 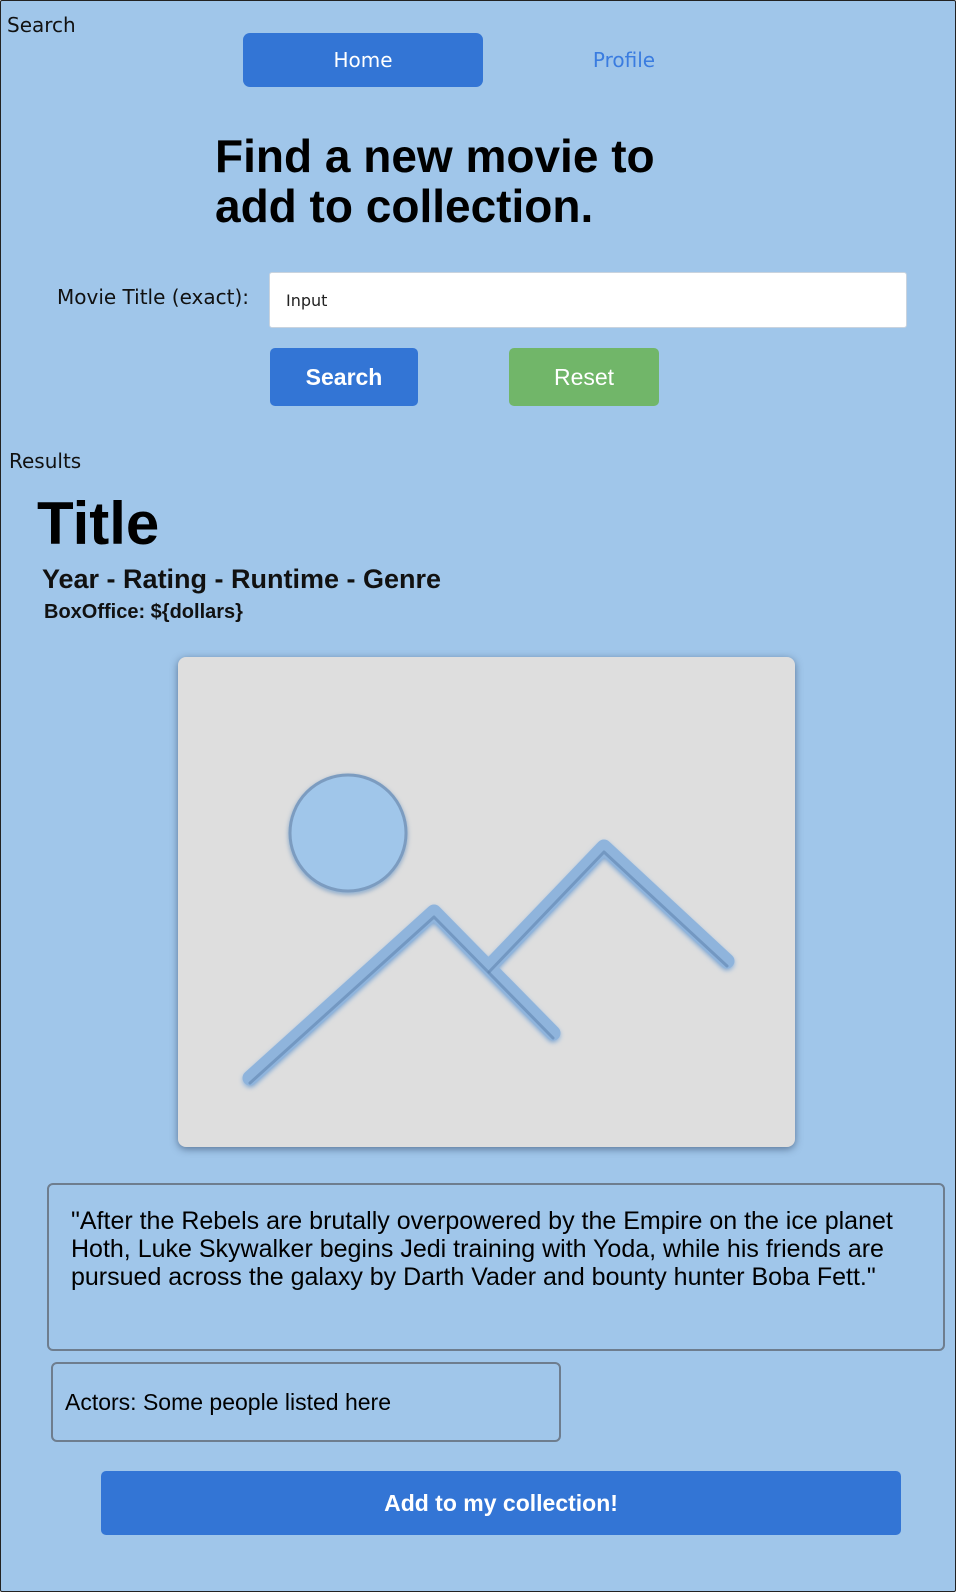 What do you see at coordinates (404, 206) in the screenshot?
I see `headline-line-2: add to collection.` at bounding box center [404, 206].